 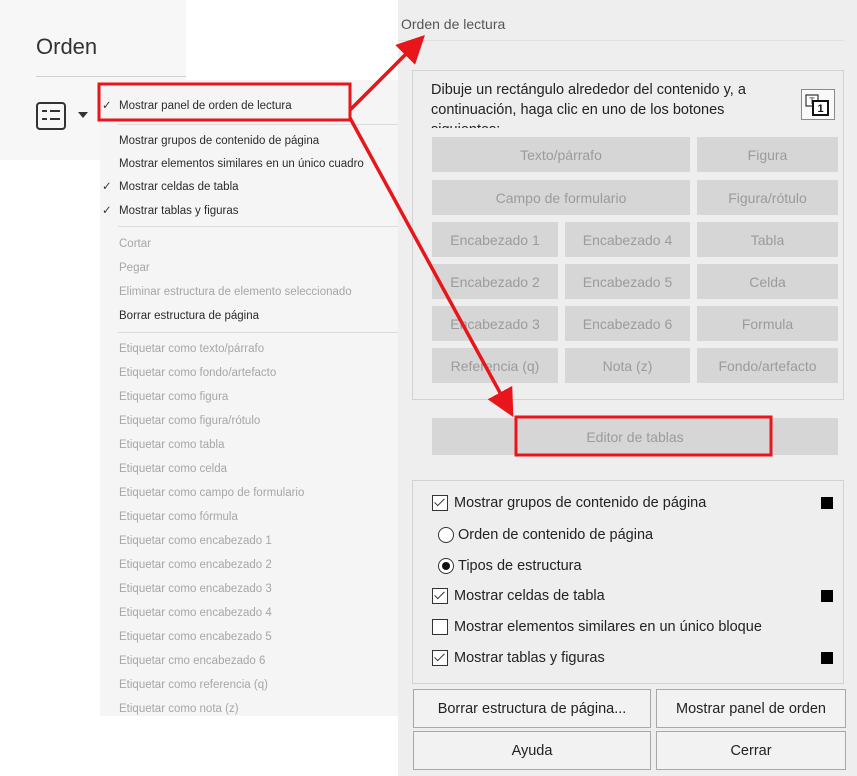 I want to click on menu-item-tag-figure-caption: Etiquetar como figura/rótulo, so click(x=189, y=421).